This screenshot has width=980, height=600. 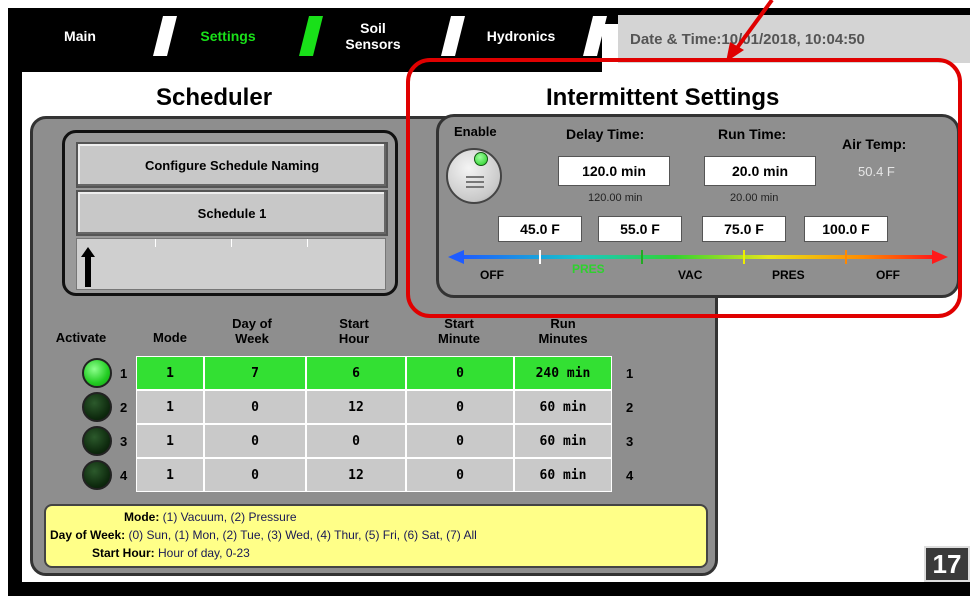 What do you see at coordinates (214, 97) in the screenshot?
I see `scheduler-title: Scheduler` at bounding box center [214, 97].